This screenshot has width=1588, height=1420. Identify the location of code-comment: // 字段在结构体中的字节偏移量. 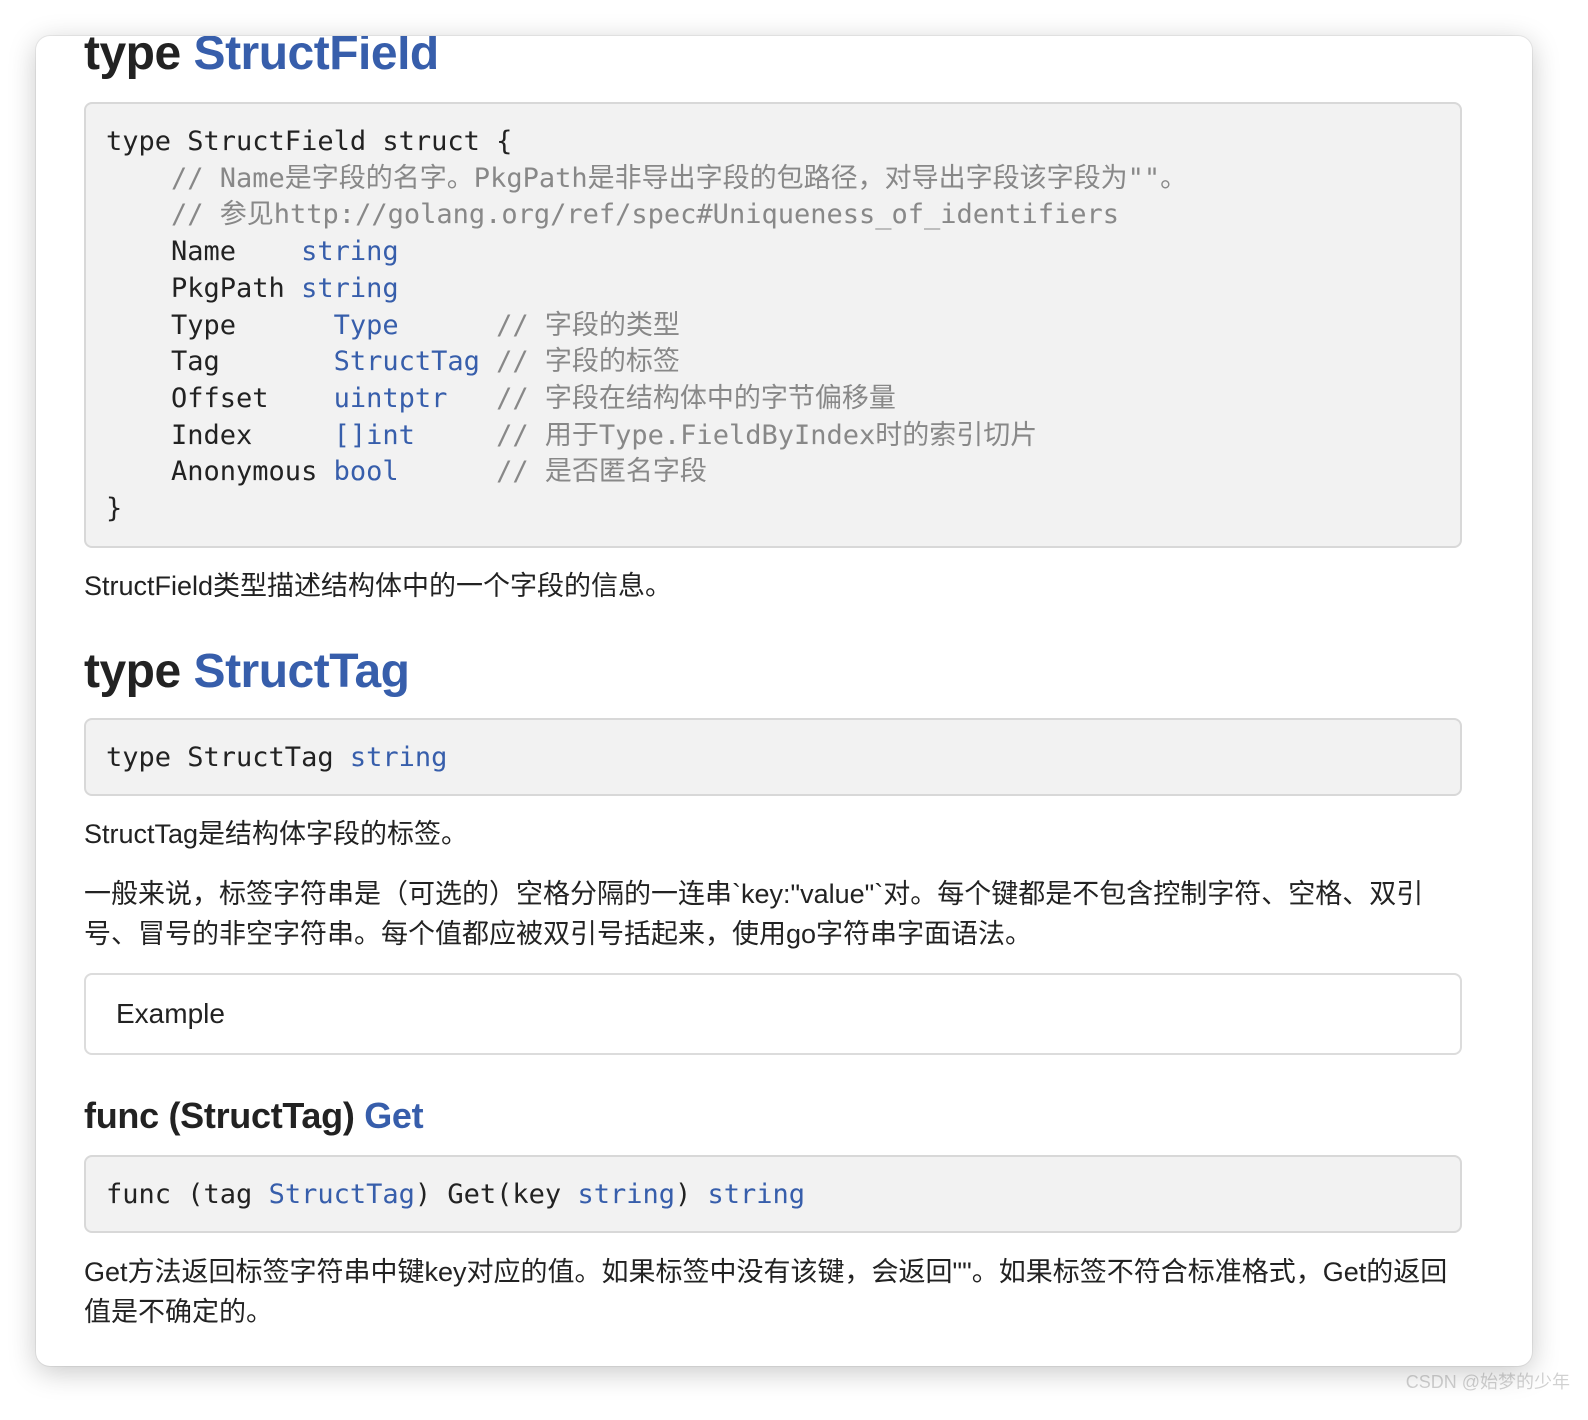
(671, 398).